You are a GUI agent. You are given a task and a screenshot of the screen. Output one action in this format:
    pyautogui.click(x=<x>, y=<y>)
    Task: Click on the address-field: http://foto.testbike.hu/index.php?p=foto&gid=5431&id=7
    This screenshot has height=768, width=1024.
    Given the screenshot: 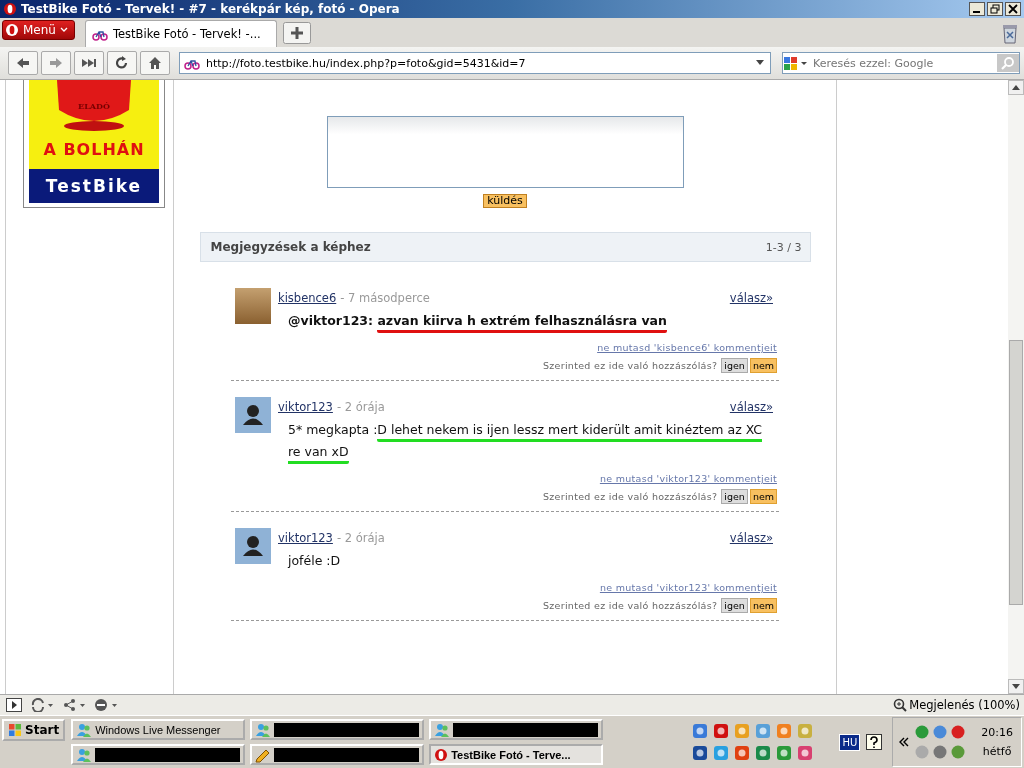 What is the action you would take?
    pyautogui.click(x=475, y=63)
    